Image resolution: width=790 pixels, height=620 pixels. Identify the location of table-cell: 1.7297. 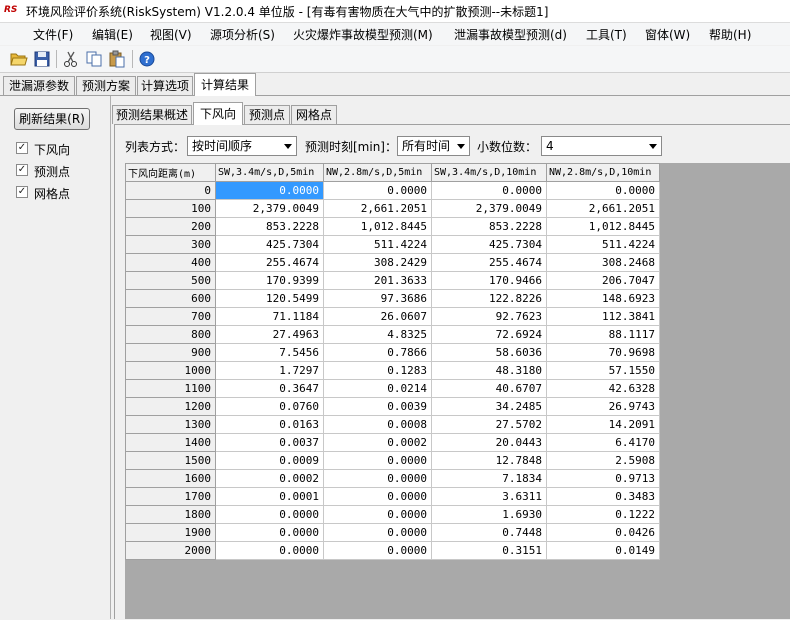
(269, 370).